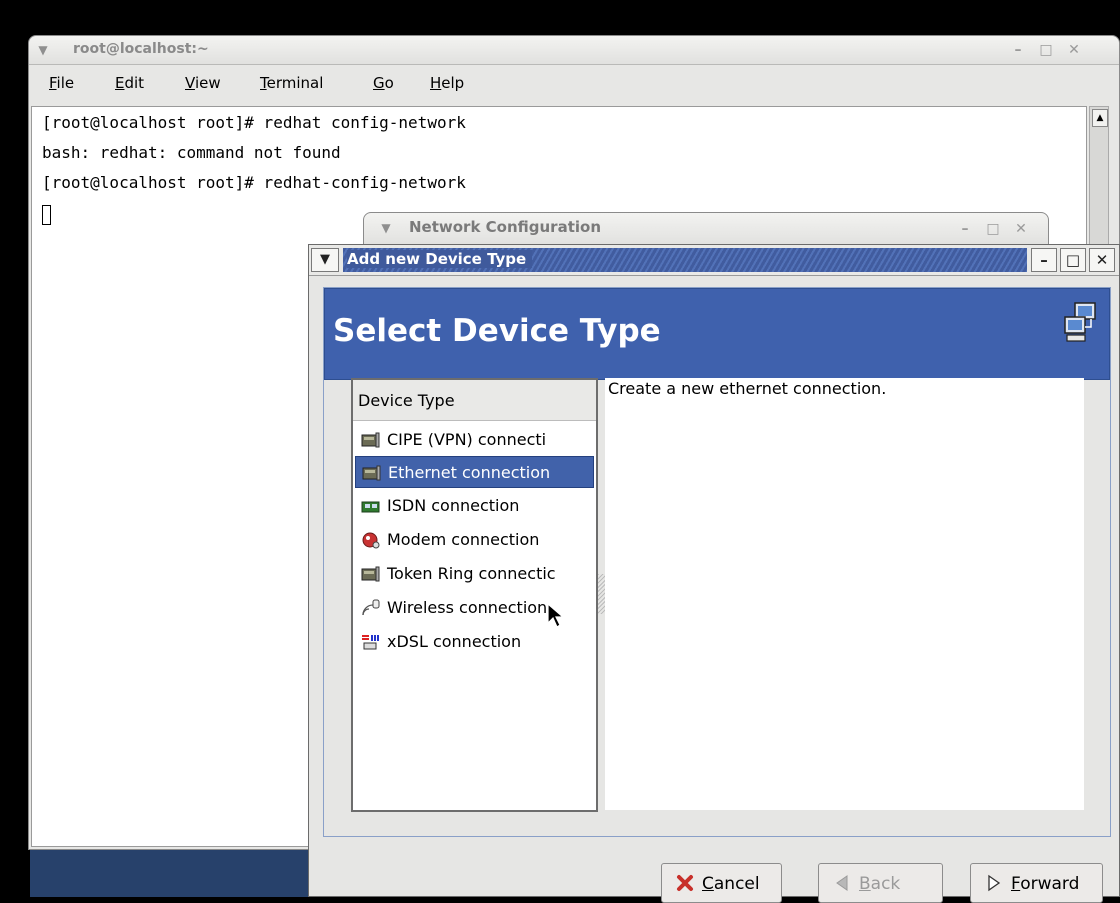 This screenshot has width=1120, height=903. What do you see at coordinates (497, 331) in the screenshot?
I see `page-title: Select Device Type` at bounding box center [497, 331].